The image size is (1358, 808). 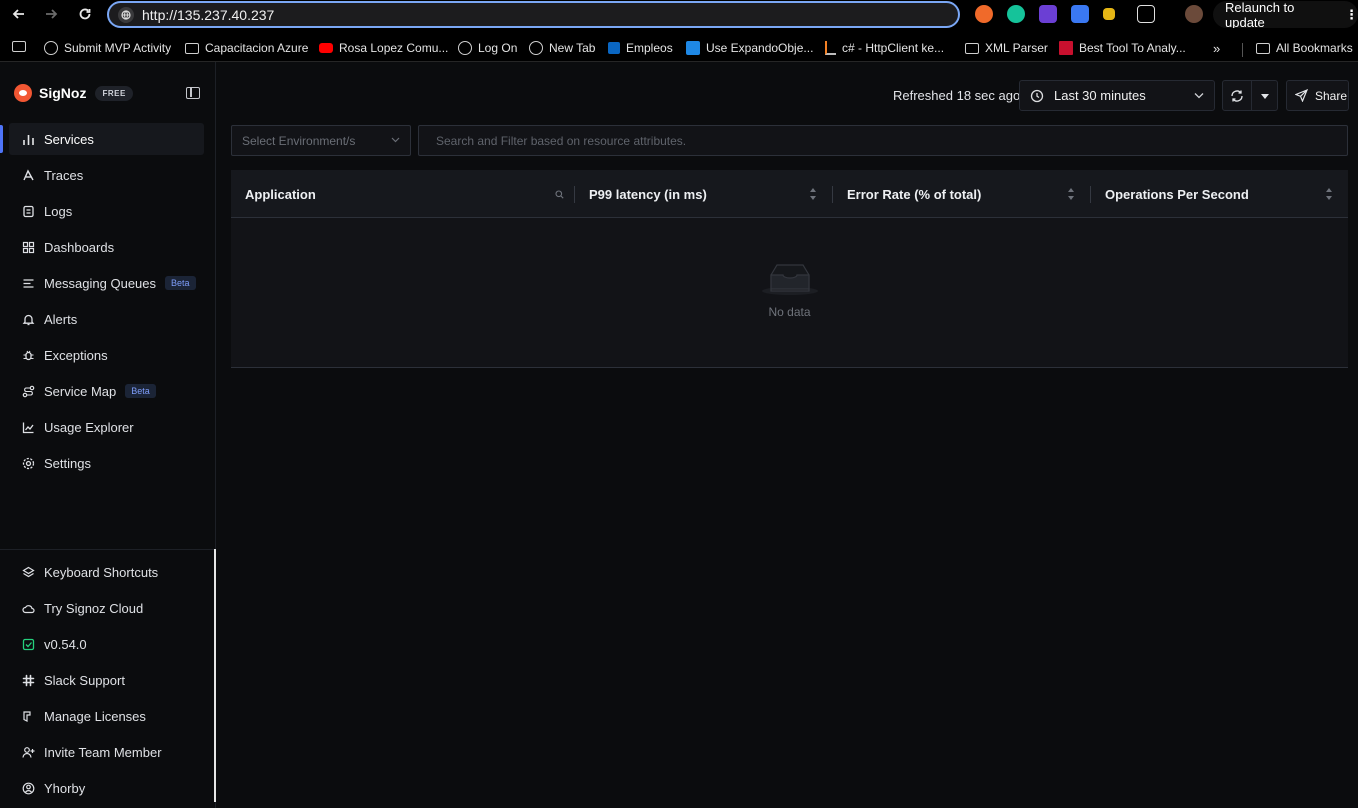 I want to click on grammarly-icon, so click(x=1016, y=14).